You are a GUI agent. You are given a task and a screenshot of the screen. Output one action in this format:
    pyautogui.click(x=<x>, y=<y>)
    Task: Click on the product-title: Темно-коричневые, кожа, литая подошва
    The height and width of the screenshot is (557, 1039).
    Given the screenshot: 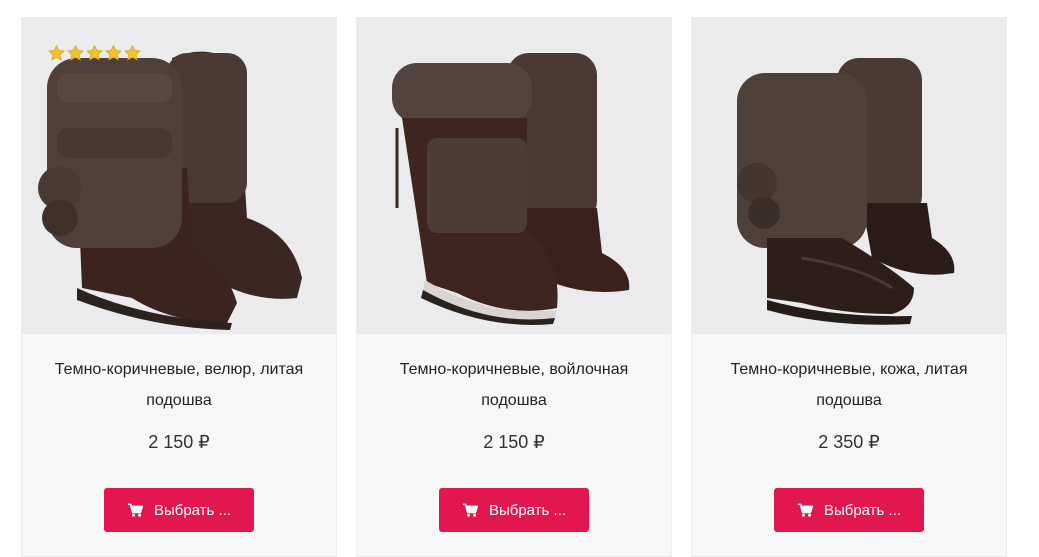 What is the action you would take?
    pyautogui.click(x=849, y=385)
    